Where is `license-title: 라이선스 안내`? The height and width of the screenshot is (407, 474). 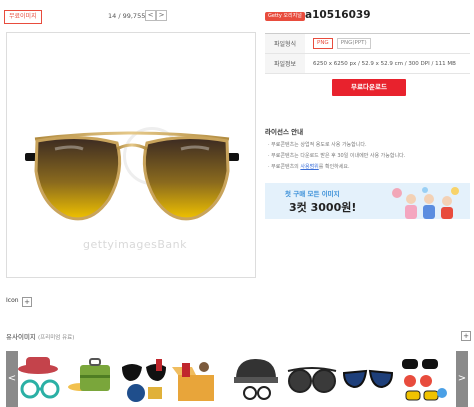 license-title: 라이선스 안내 is located at coordinates (284, 132).